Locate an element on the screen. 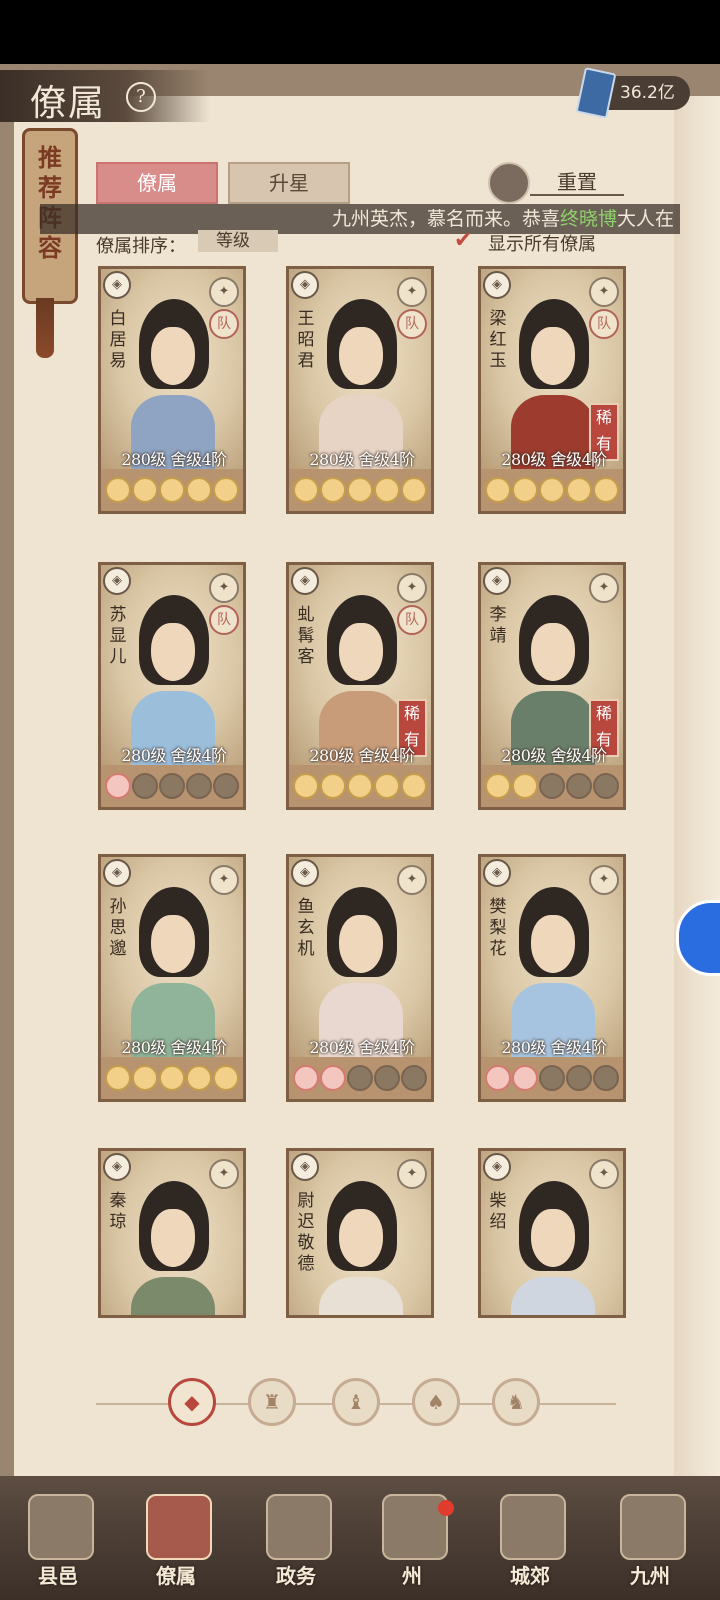 The height and width of the screenshot is (1600, 720). filter-beast-icon: ♞ is located at coordinates (516, 1402).